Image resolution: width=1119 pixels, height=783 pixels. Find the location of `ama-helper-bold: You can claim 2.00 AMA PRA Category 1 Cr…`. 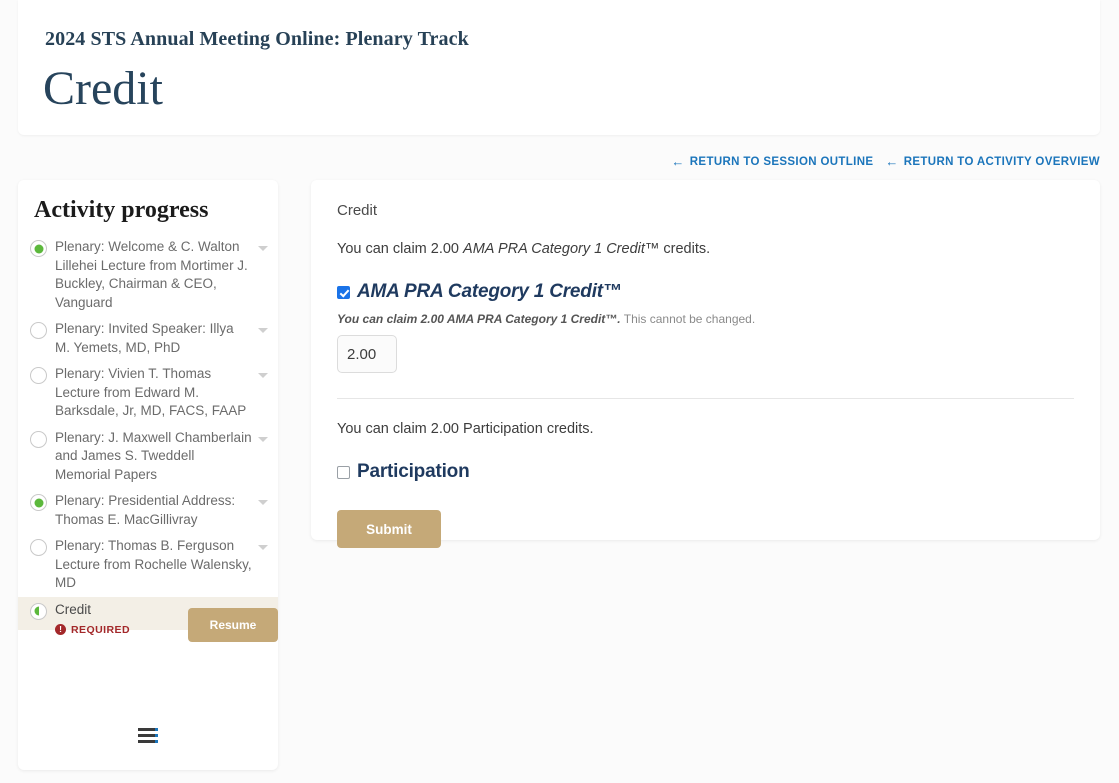

ama-helper-bold: You can claim 2.00 AMA PRA Category 1 Cr… is located at coordinates (479, 319).